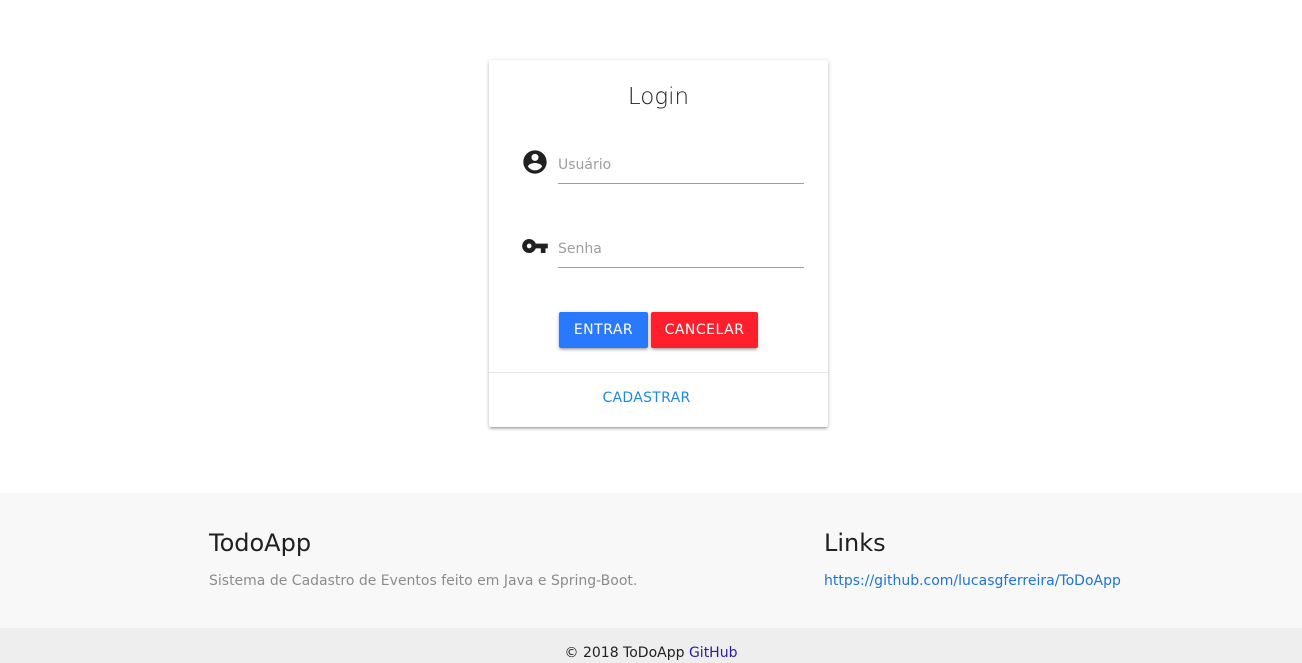 This screenshot has width=1302, height=663. Describe the element at coordinates (658, 97) in the screenshot. I see `login-title: Login` at that location.